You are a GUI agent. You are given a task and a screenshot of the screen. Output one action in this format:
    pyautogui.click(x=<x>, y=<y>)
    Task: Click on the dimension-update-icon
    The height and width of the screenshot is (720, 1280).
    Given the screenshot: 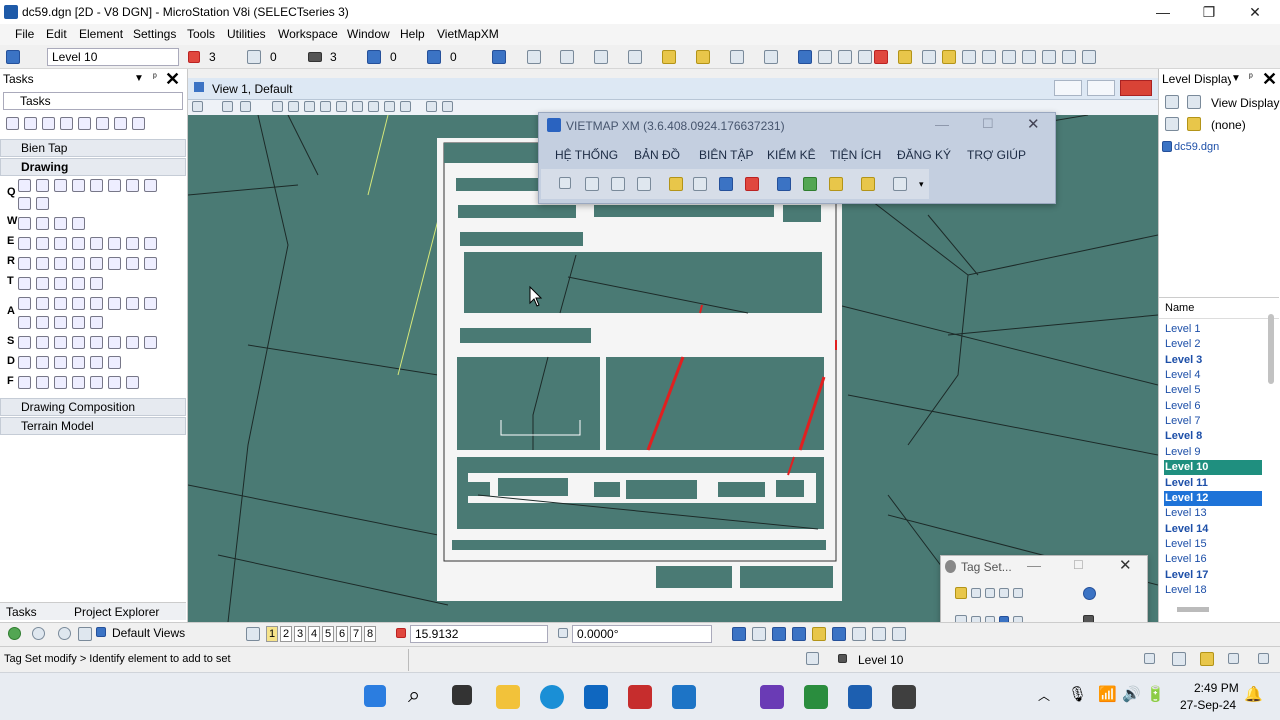 What is the action you would take?
    pyautogui.click(x=132, y=343)
    